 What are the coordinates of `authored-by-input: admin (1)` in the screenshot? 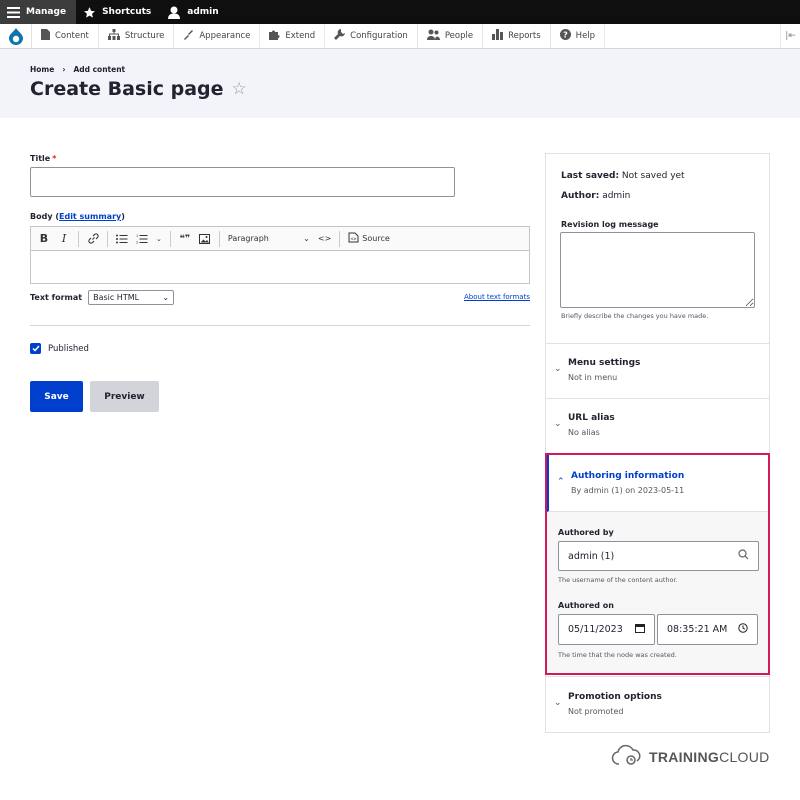 It's located at (658, 556).